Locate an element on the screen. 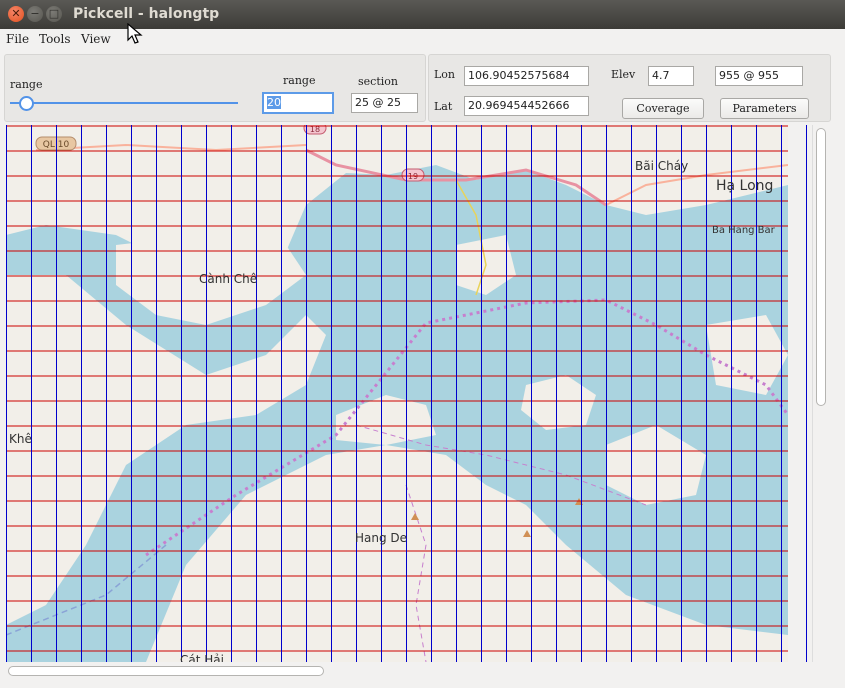 This screenshot has width=845, height=688. lat-label: Lat is located at coordinates (443, 106).